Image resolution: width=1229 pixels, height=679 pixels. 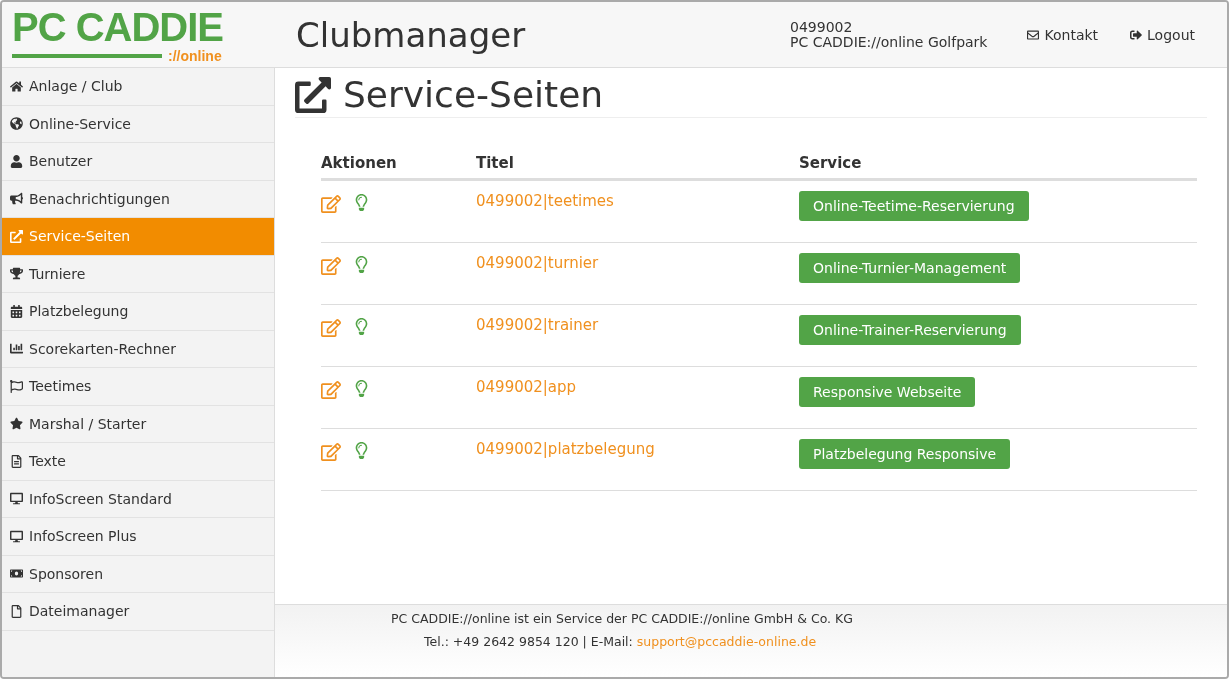 I want to click on calendar-icon, so click(x=16, y=311).